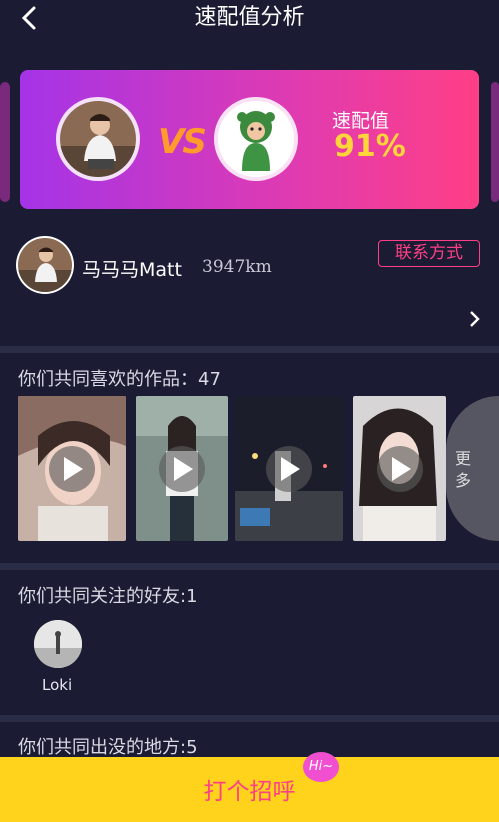 This screenshot has width=499, height=822. What do you see at coordinates (237, 267) in the screenshot?
I see `user-distance: 3947km` at bounding box center [237, 267].